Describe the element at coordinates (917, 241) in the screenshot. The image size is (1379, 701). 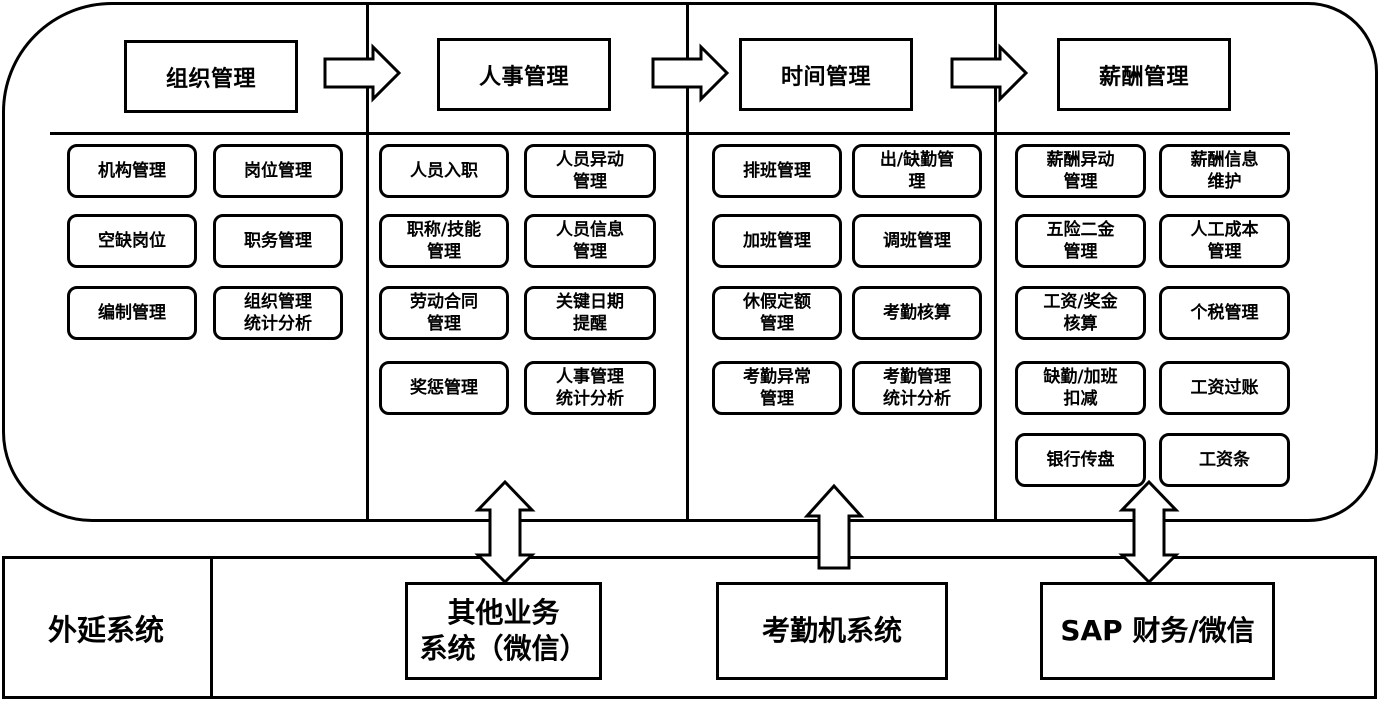
I see `module-button: 调班管理` at that location.